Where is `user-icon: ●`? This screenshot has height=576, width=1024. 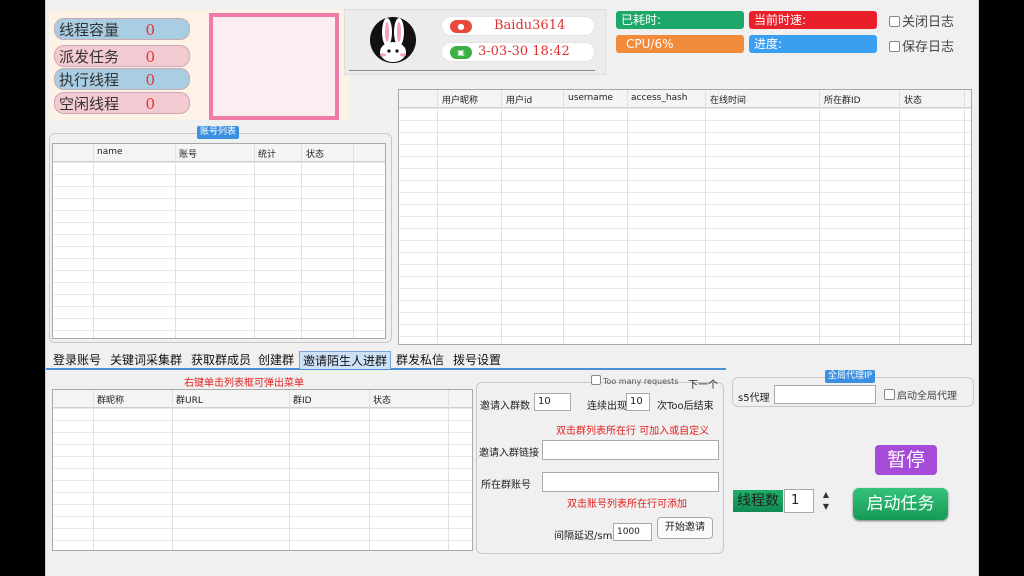
user-icon: ● is located at coordinates (461, 26).